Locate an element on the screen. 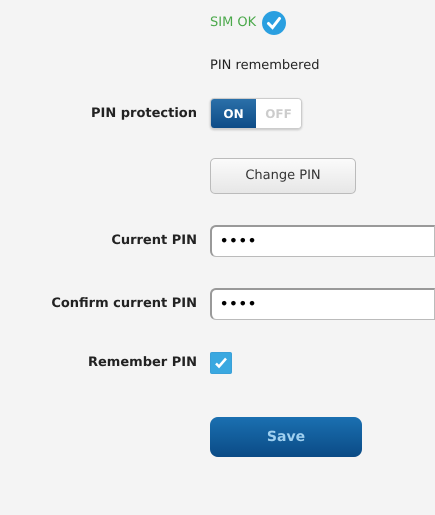  field-label: Current PIN is located at coordinates (154, 240).